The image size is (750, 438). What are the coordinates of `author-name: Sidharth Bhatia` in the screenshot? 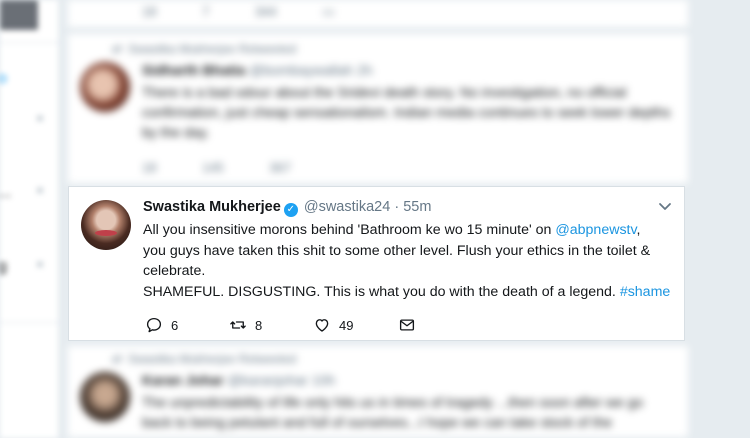 It's located at (193, 70).